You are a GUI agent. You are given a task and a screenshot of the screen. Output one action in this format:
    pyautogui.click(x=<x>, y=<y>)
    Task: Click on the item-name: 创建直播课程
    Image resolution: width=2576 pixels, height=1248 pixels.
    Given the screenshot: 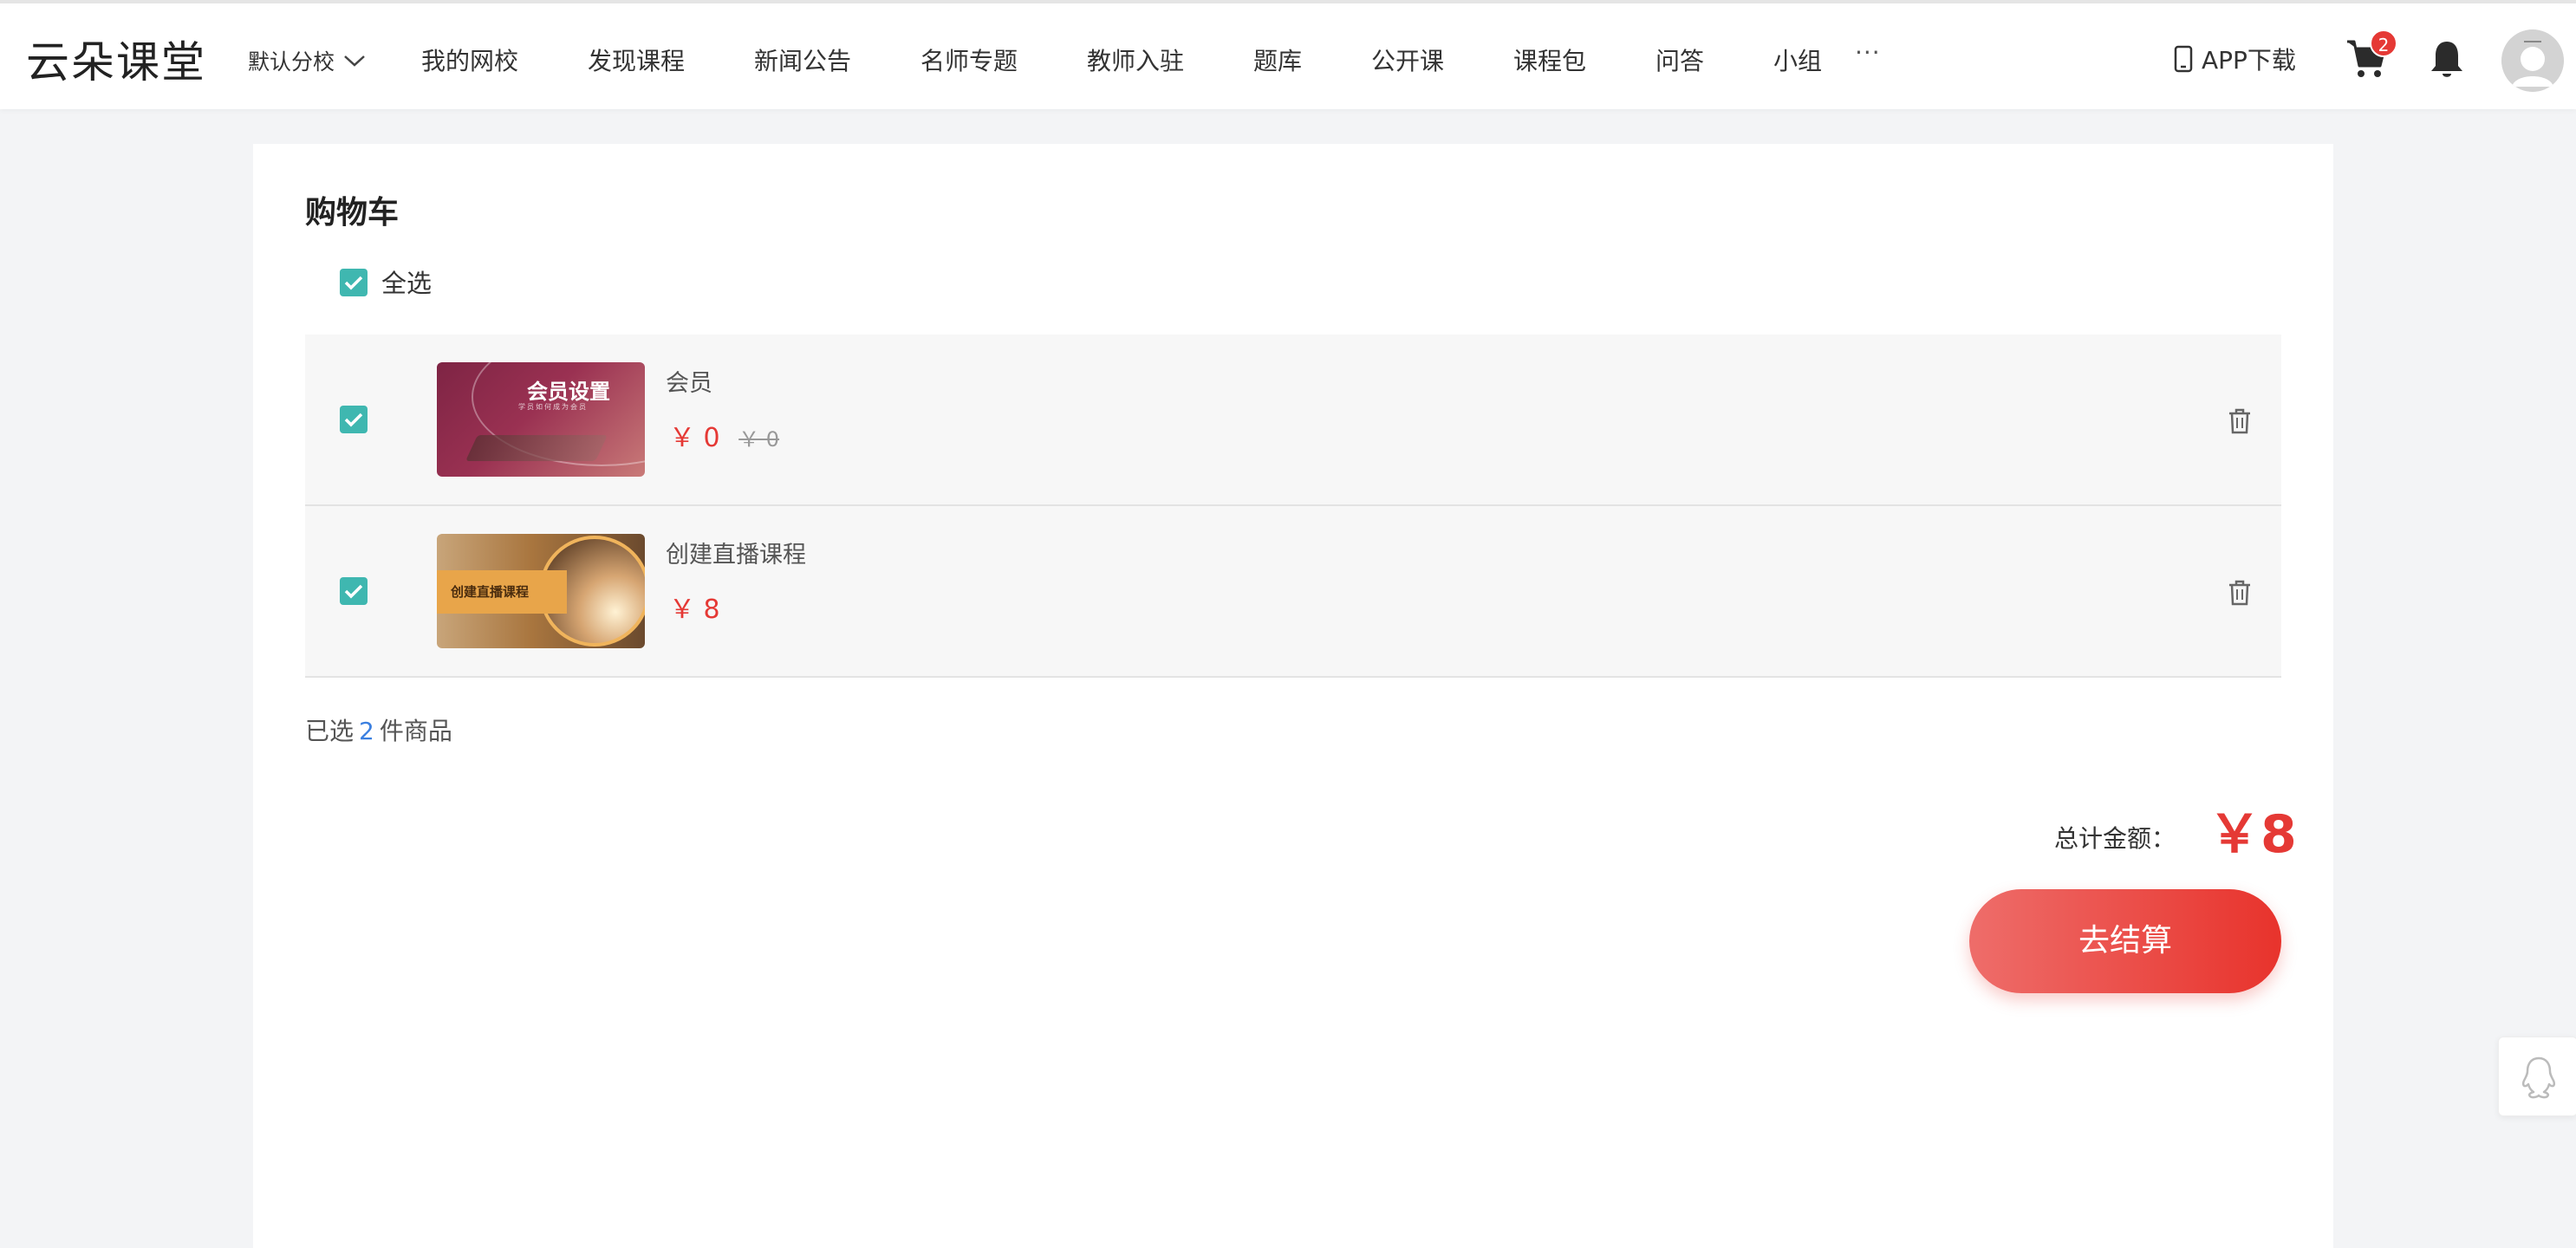 What is the action you would take?
    pyautogui.click(x=736, y=552)
    